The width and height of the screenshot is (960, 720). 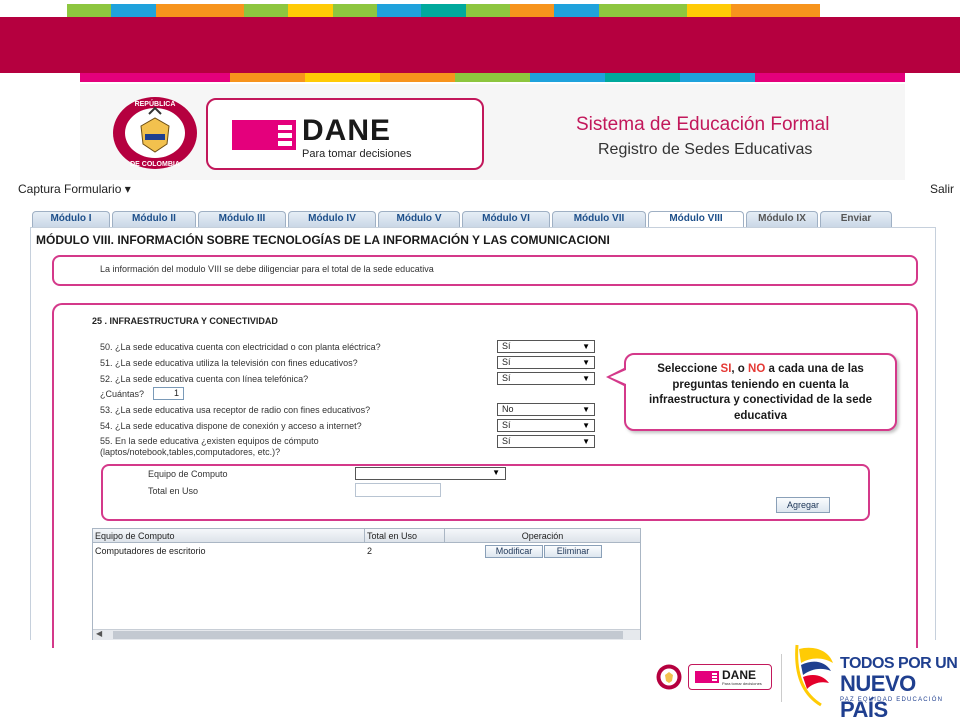 I want to click on question-50-select: Sí ▼, so click(x=546, y=346).